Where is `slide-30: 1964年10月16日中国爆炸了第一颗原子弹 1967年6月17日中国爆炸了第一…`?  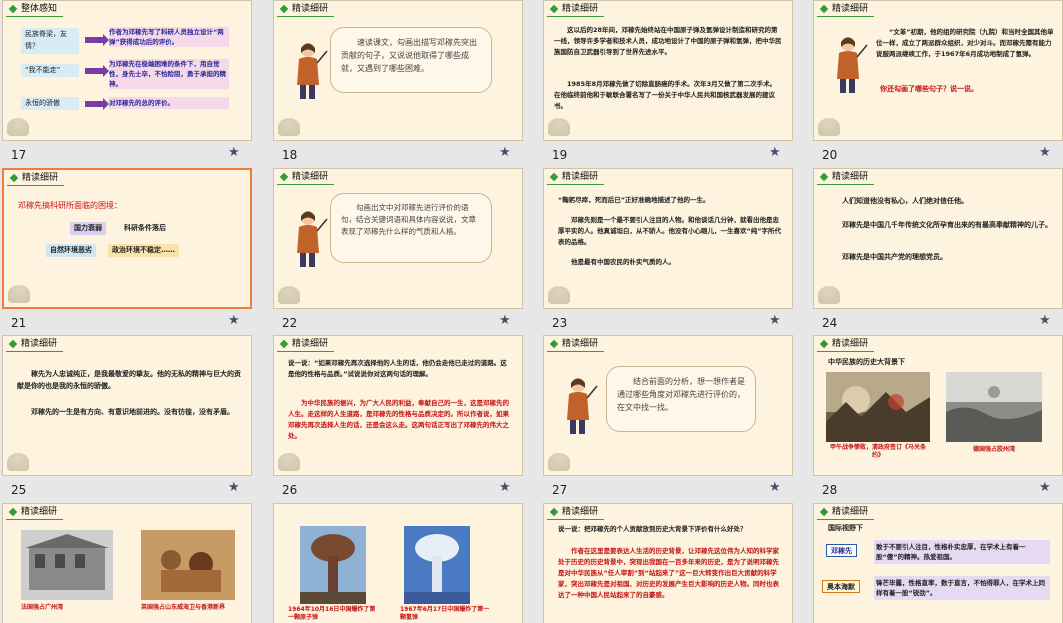 slide-30: 1964年10月16日中国爆炸了第一颗原子弹 1967年6月17日中国爆炸了第一… is located at coordinates (398, 563).